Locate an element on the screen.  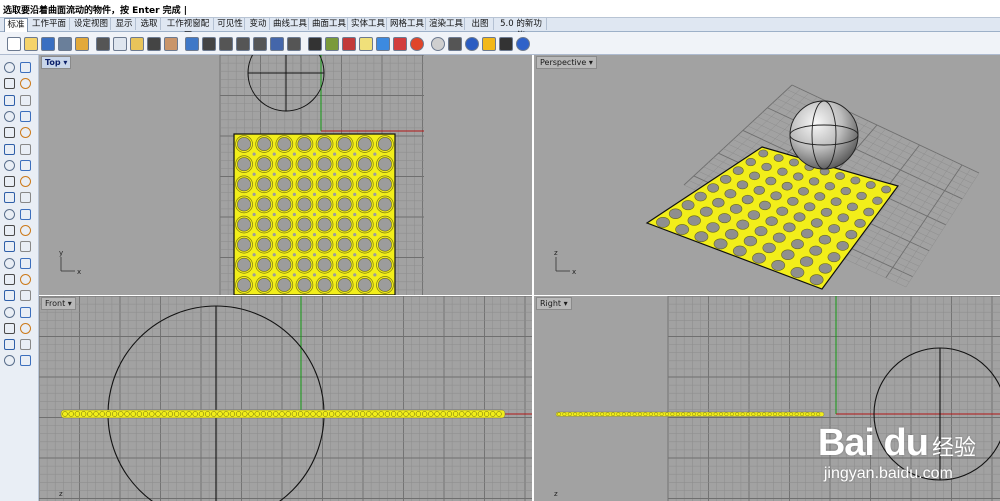
dimension-icon is located at coordinates (25, 295).